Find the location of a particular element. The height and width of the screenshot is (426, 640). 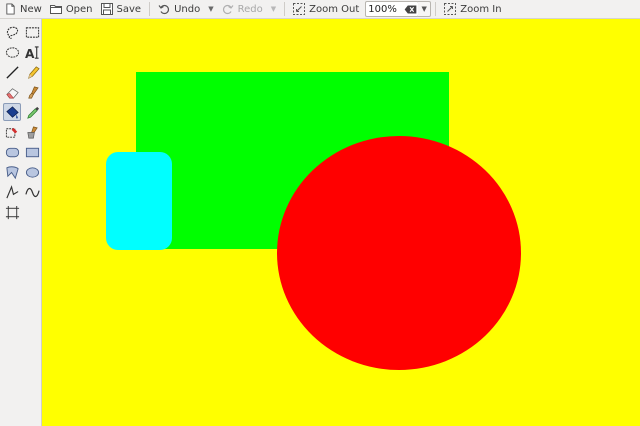

lasso-select-tool is located at coordinates (12, 32).